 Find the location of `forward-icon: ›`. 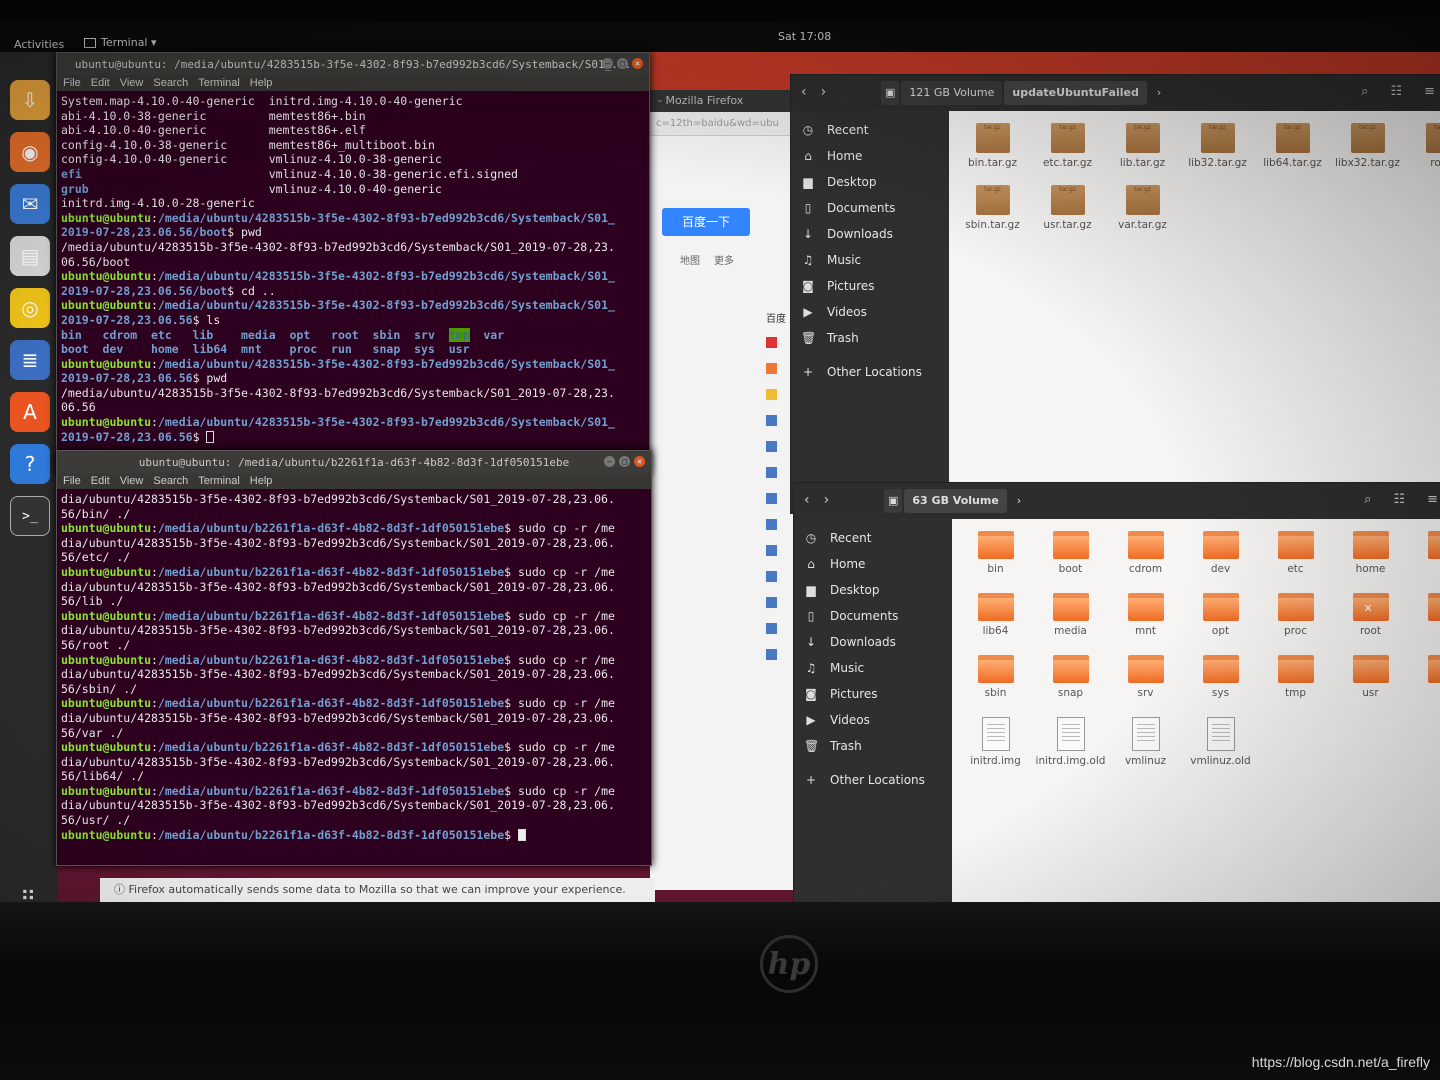

forward-icon: › is located at coordinates (827, 500).